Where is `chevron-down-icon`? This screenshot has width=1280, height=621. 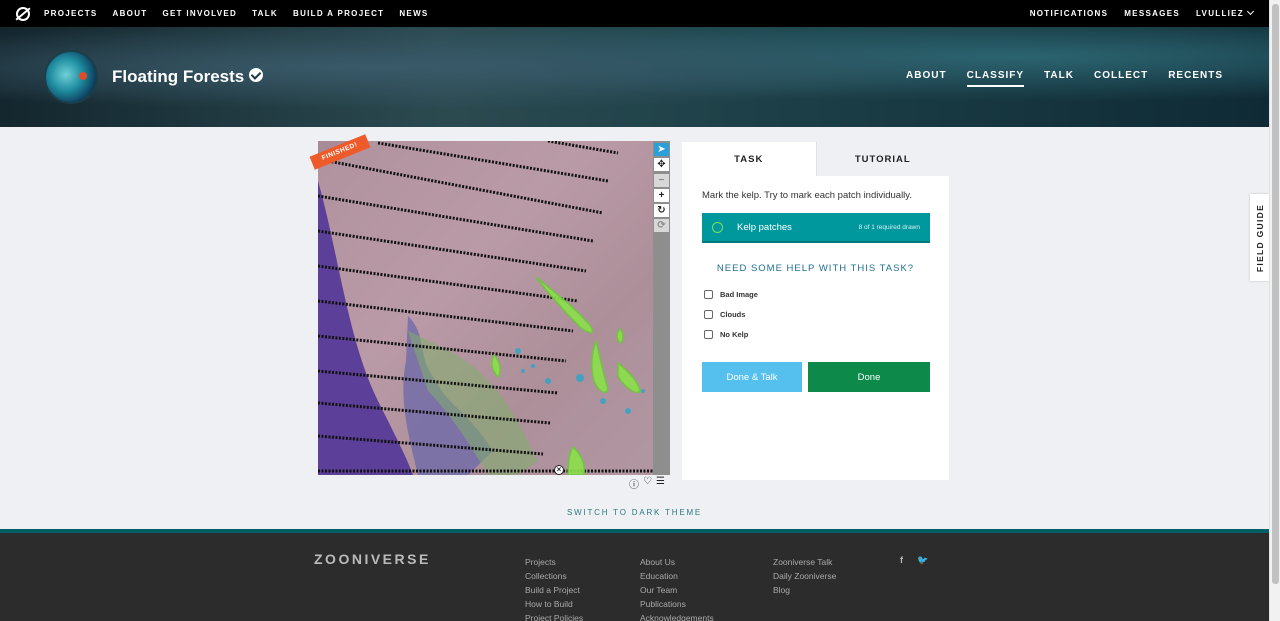
chevron-down-icon is located at coordinates (1250, 11).